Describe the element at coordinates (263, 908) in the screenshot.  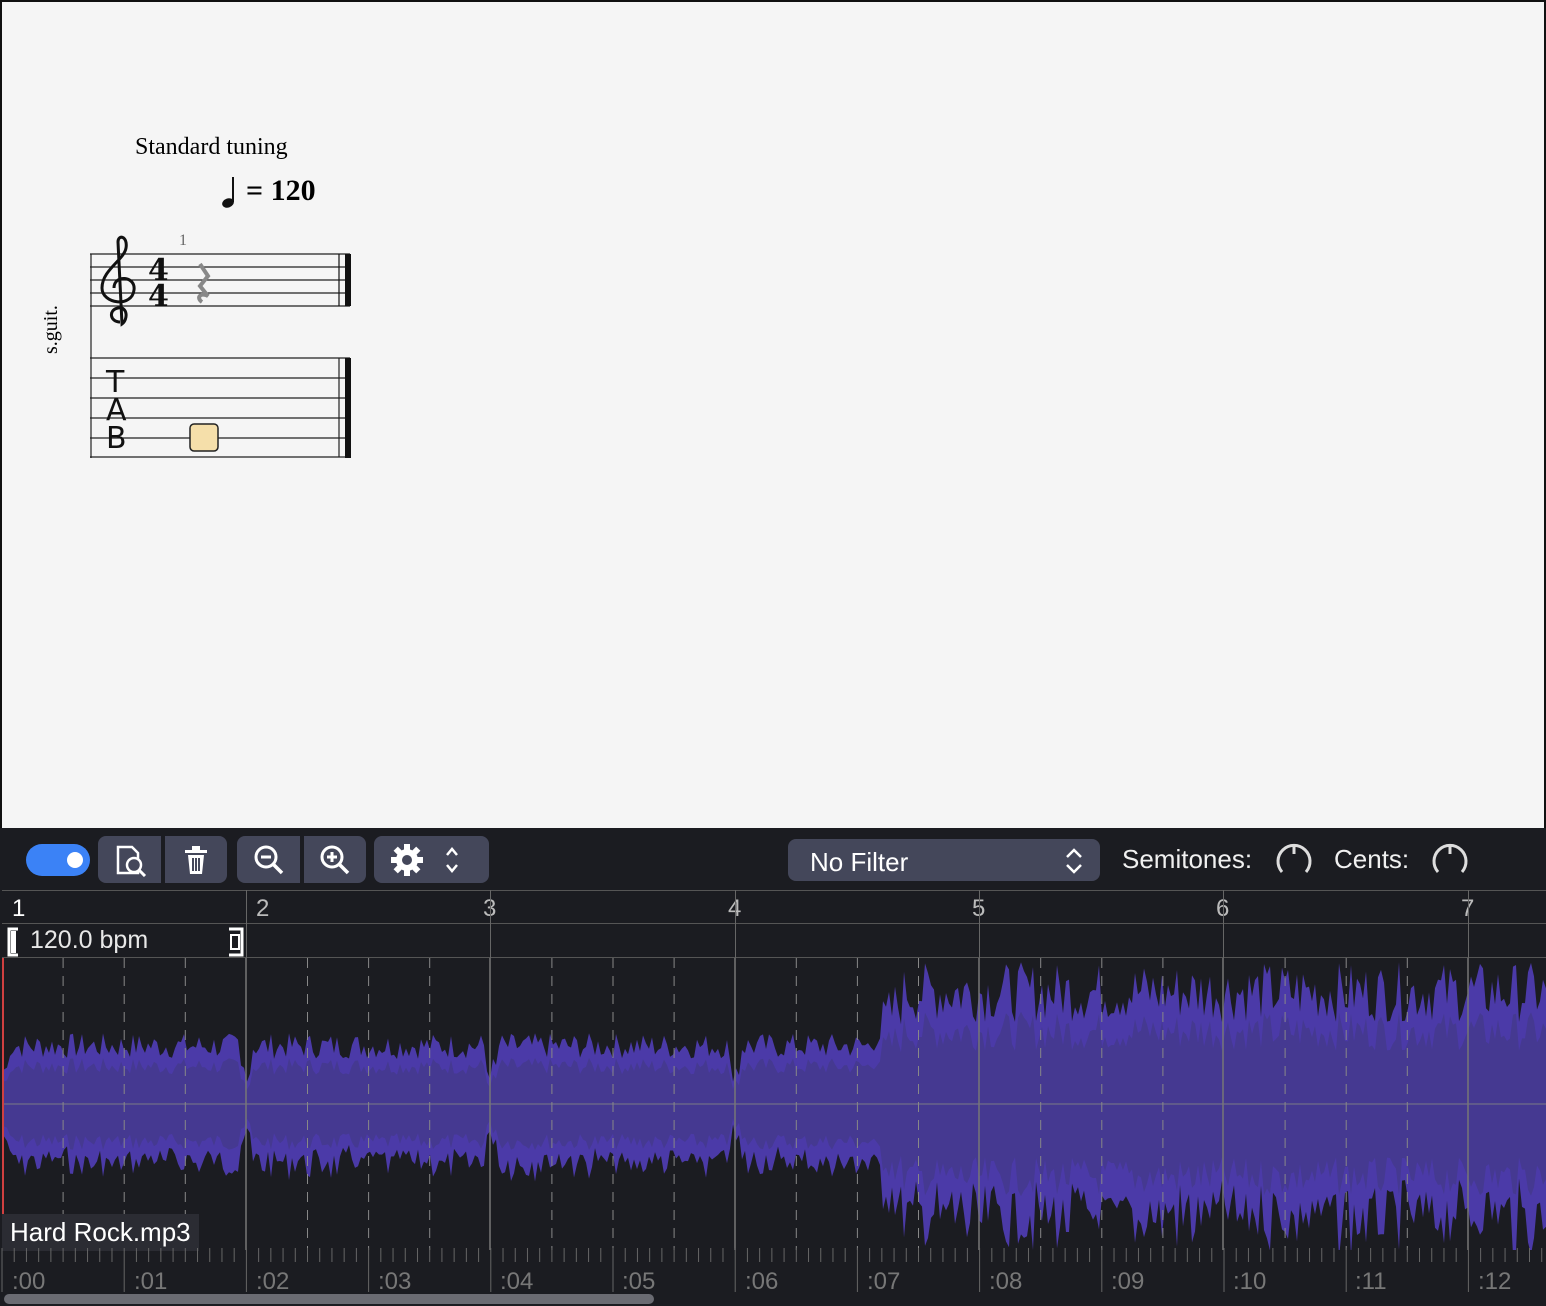
I see `bar-number: 2` at that location.